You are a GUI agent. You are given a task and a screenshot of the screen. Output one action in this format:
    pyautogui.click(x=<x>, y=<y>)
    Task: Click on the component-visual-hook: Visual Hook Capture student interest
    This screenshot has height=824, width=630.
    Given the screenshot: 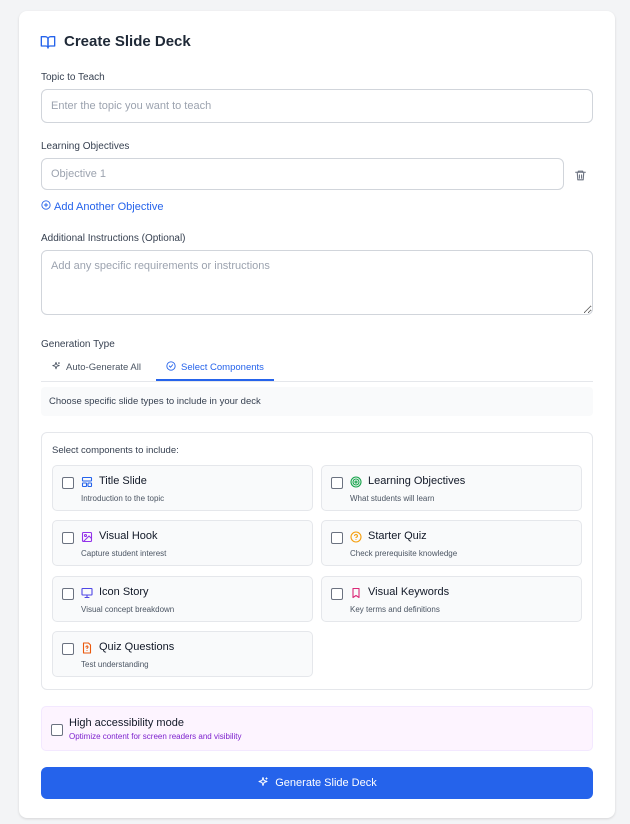 What is the action you would take?
    pyautogui.click(x=182, y=543)
    